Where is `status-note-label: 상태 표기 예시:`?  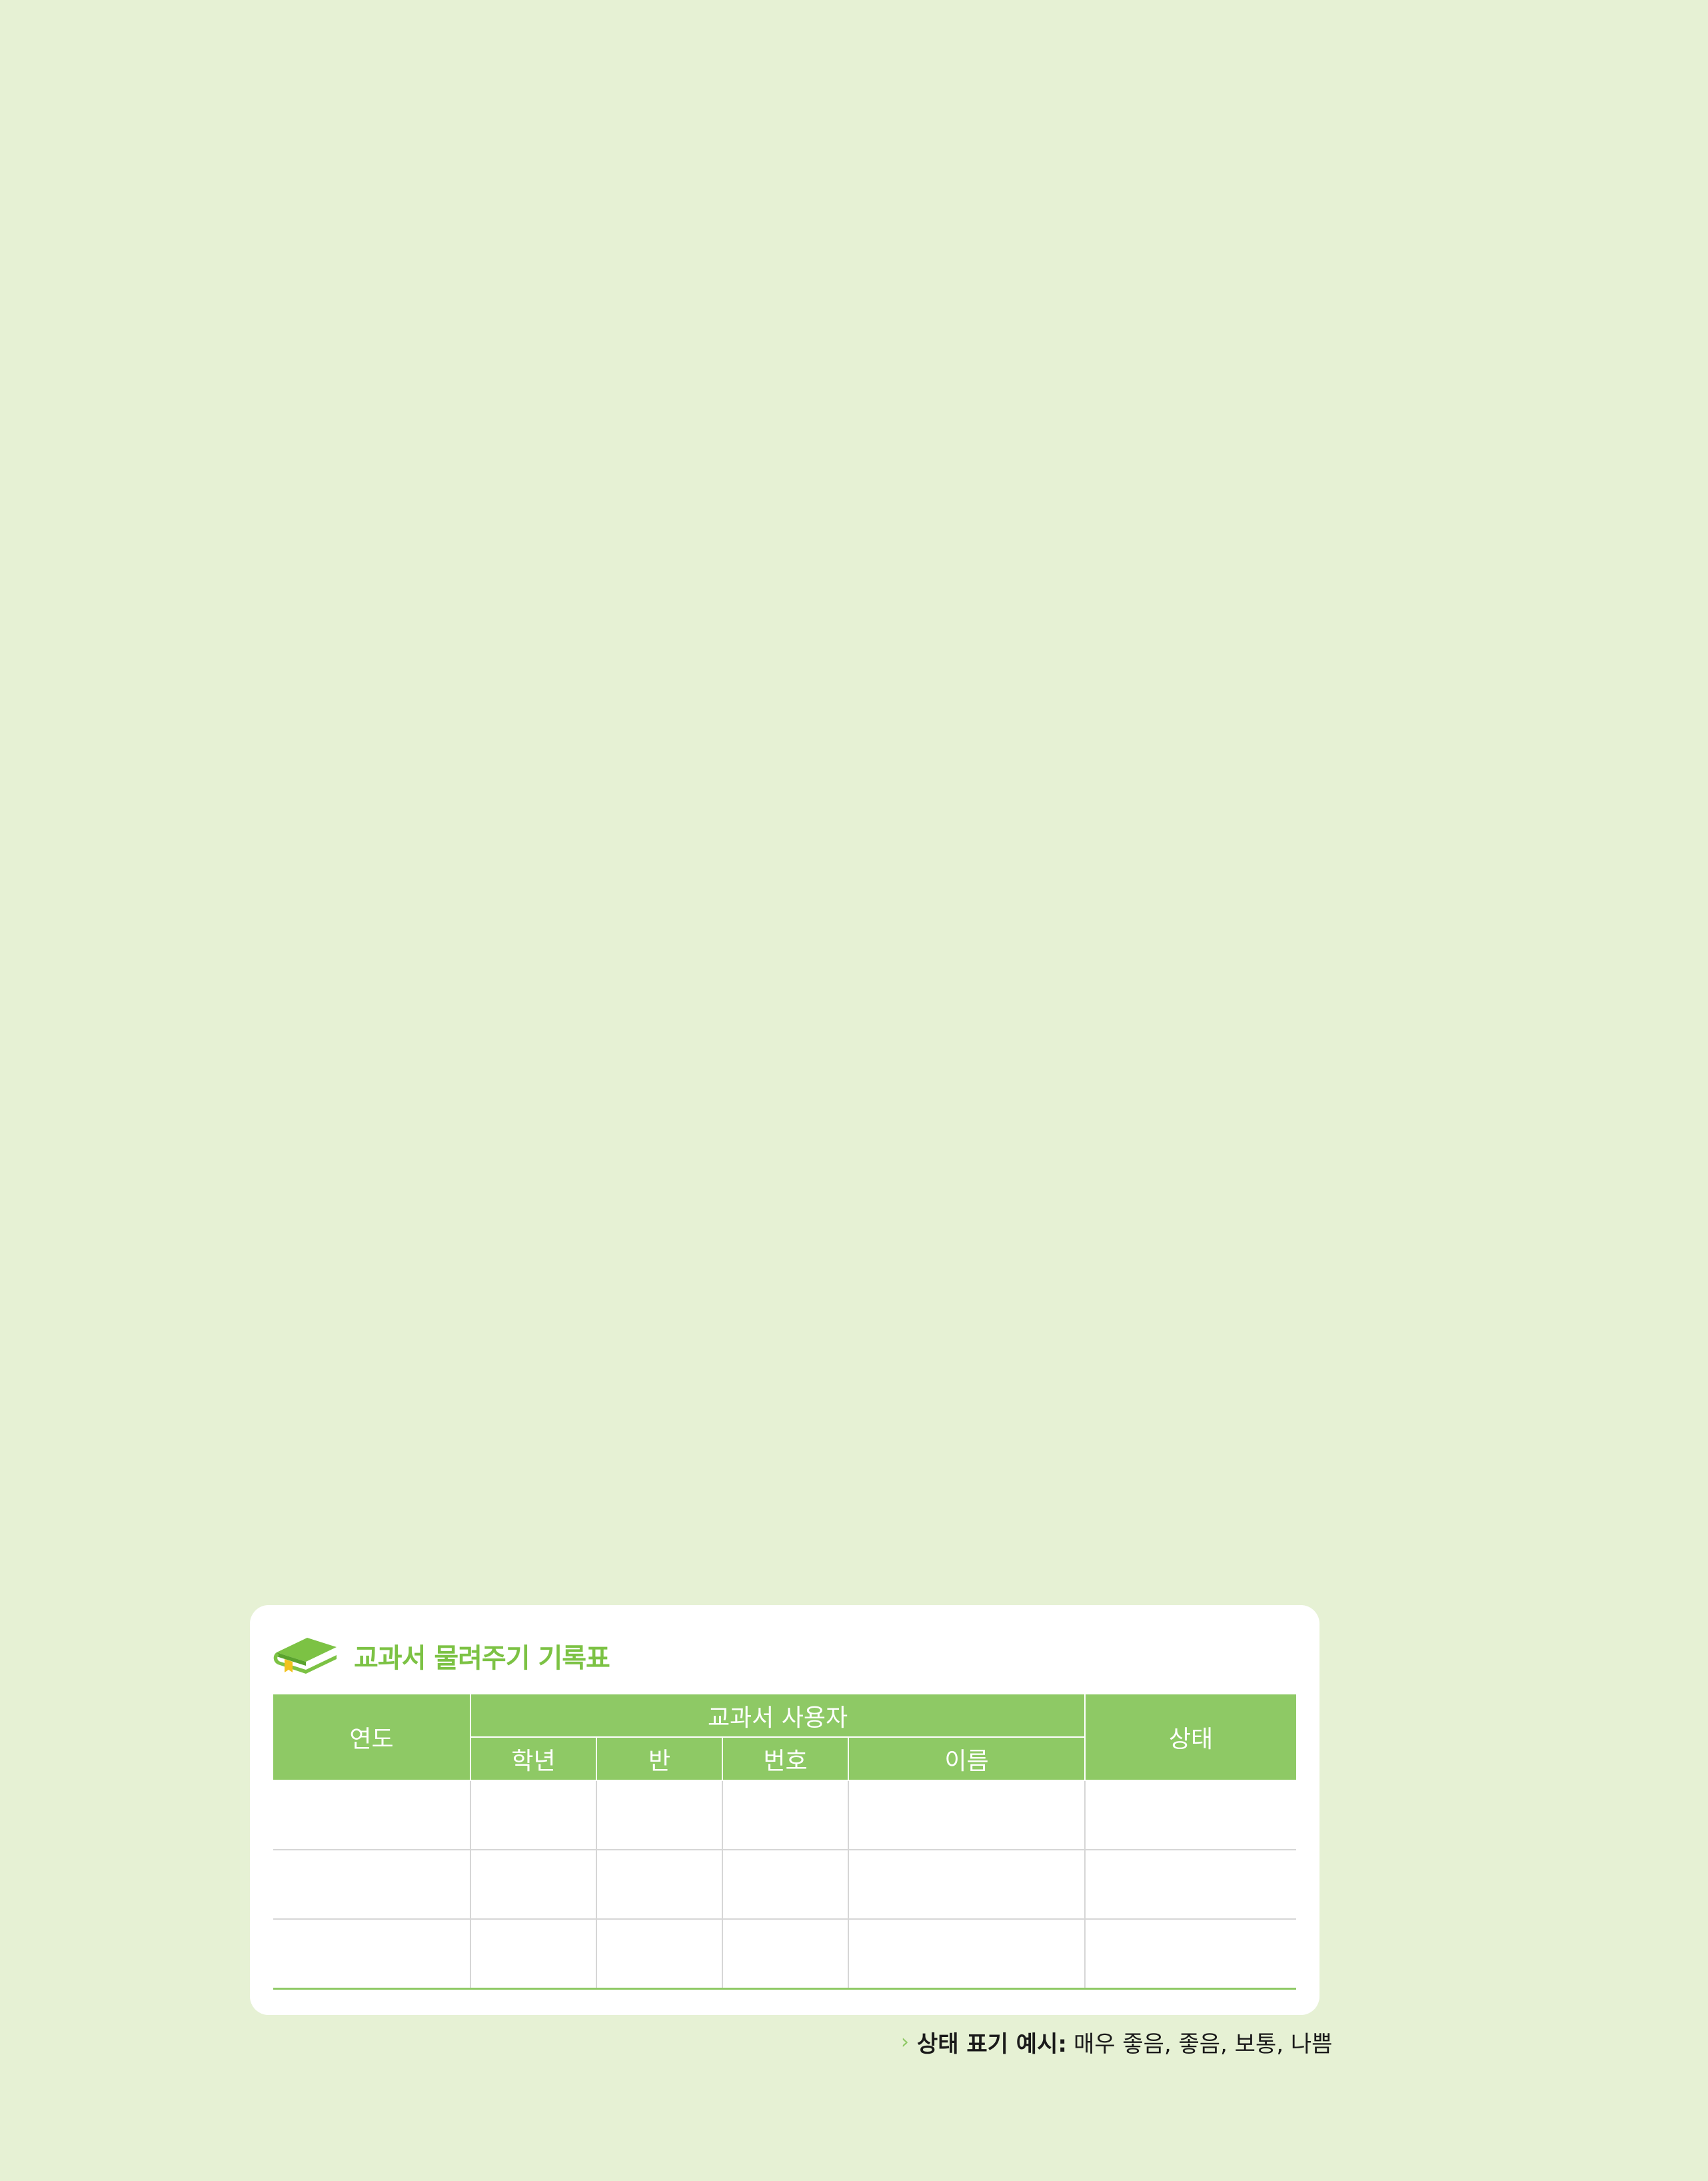 status-note-label: 상태 표기 예시: is located at coordinates (992, 2044).